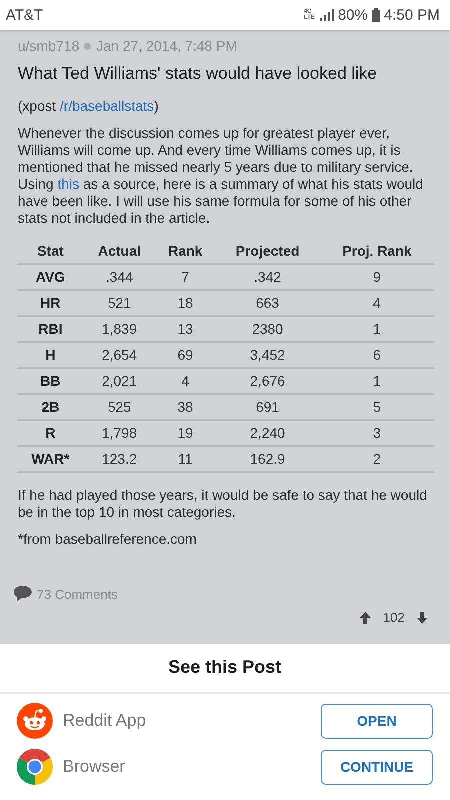 The image size is (450, 800). What do you see at coordinates (377, 767) in the screenshot?
I see `open-option-button: CONTINUE` at bounding box center [377, 767].